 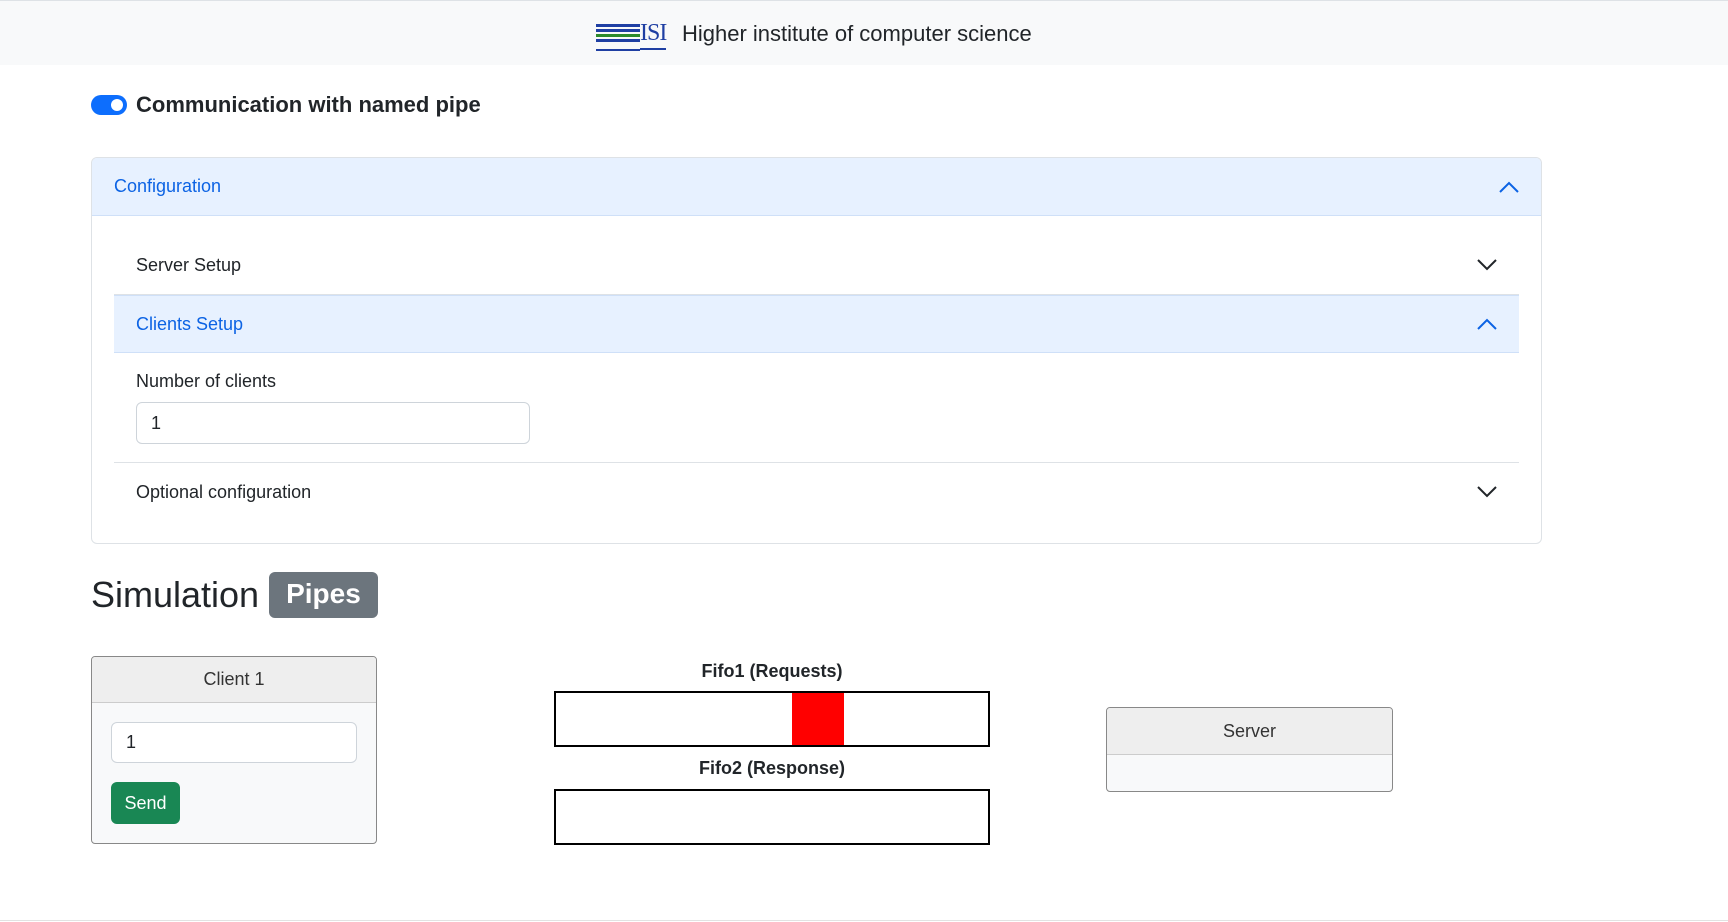 What do you see at coordinates (224, 491) in the screenshot?
I see `optional-configuration-title: Optional configuration` at bounding box center [224, 491].